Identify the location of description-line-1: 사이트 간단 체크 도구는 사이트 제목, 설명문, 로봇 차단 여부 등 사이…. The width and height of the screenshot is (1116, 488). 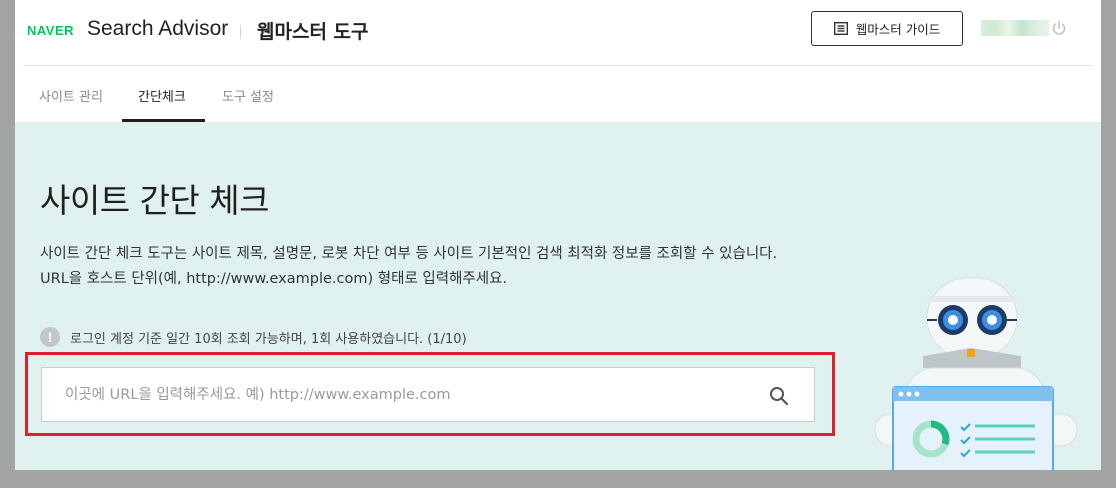
(409, 254).